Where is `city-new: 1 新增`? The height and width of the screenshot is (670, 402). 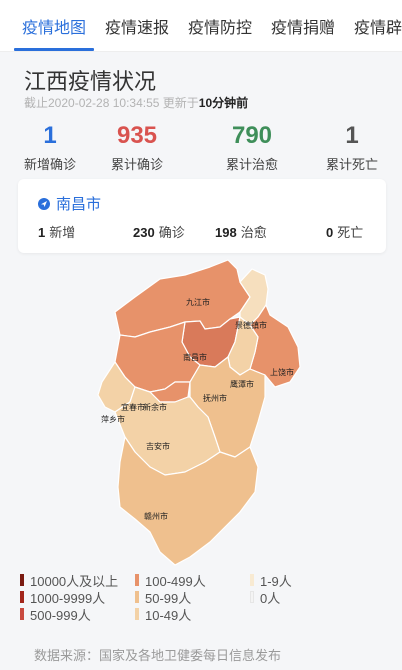 city-new: 1 新增 is located at coordinates (56, 231).